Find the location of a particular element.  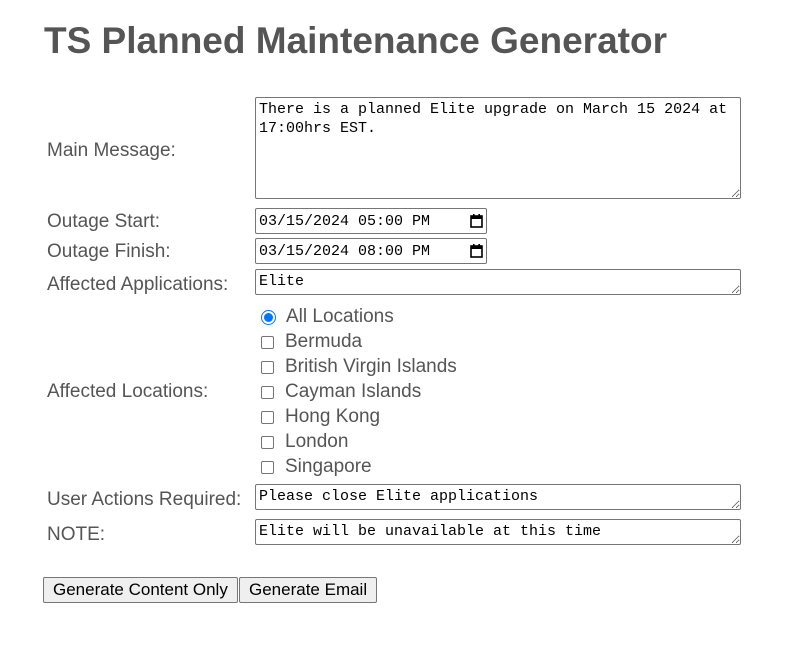

location-option-all: All Locations is located at coordinates (327, 317).